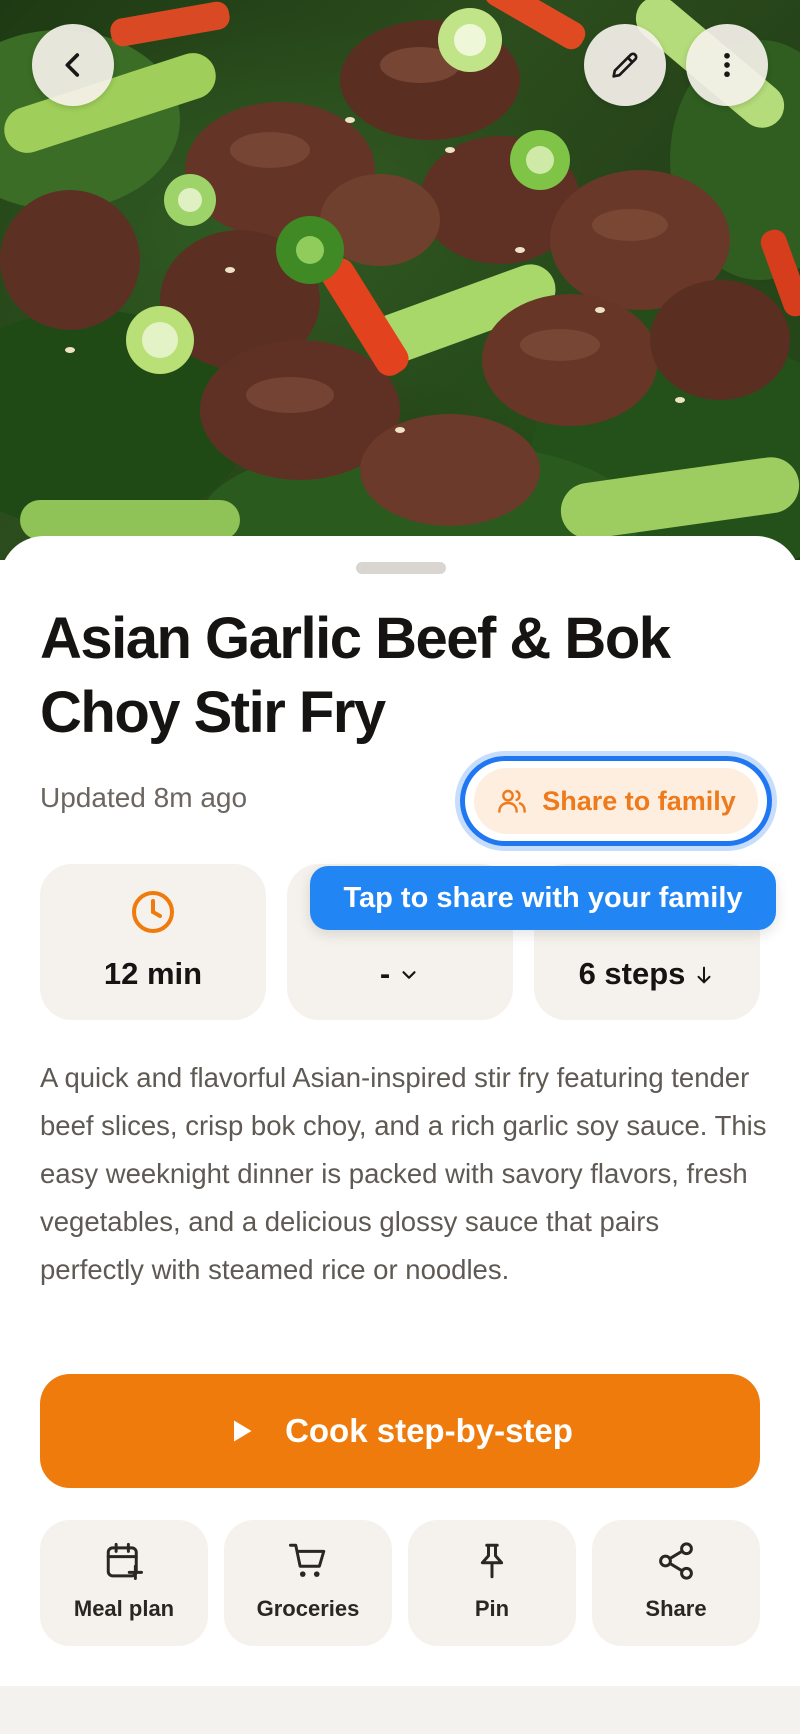  I want to click on share-to-family-label: Share to family, so click(639, 800).